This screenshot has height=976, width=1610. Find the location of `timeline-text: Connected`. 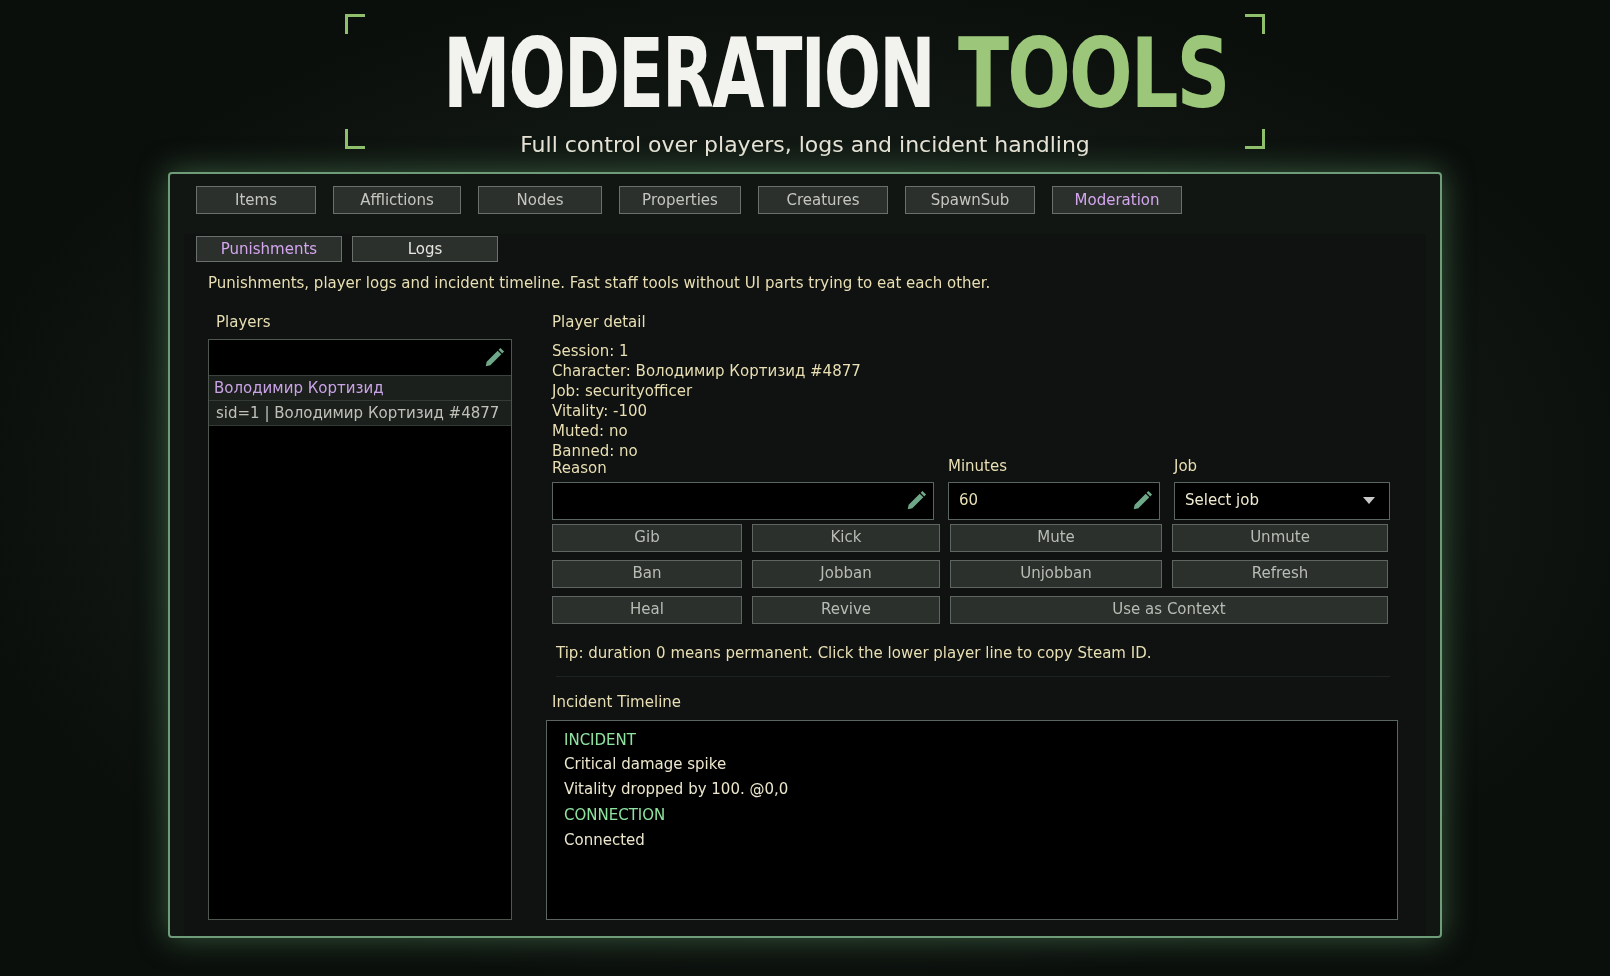

timeline-text: Connected is located at coordinates (605, 840).